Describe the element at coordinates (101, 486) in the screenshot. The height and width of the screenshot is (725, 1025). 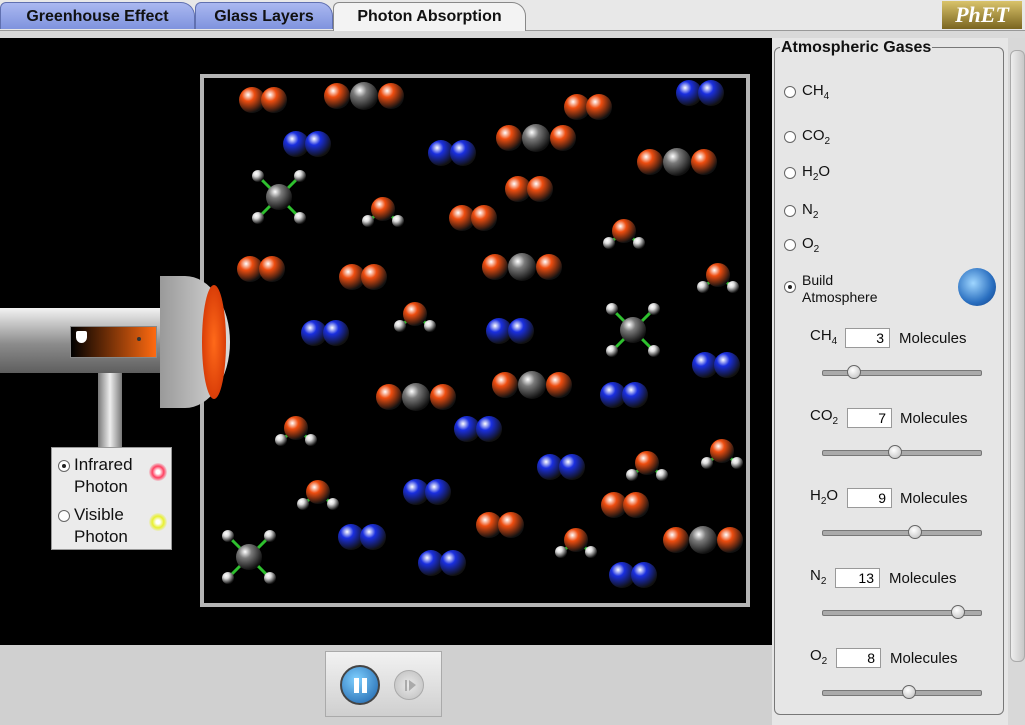
I see `infrared-label-2: Photon` at that location.